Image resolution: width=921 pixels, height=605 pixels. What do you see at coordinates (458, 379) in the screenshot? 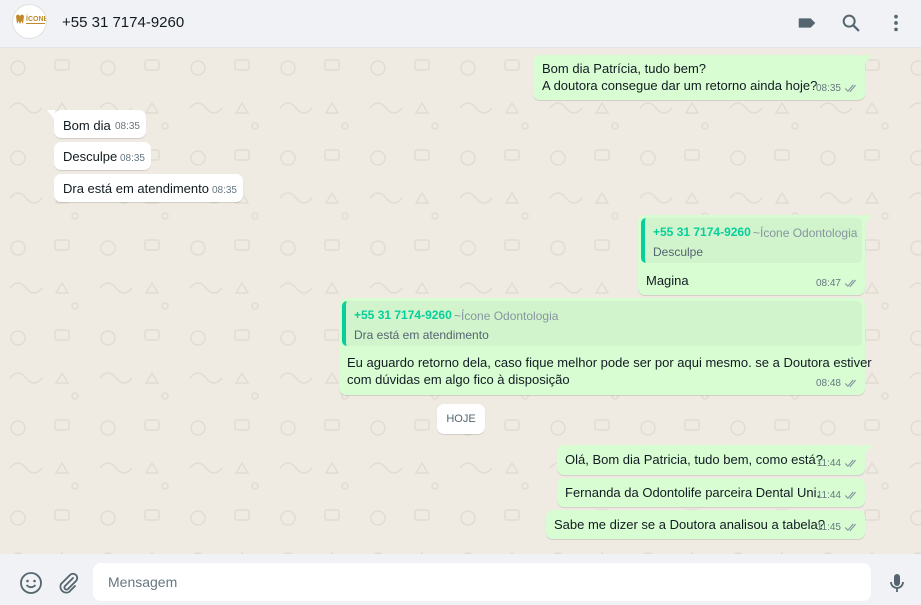
I see `message-text: com dúvidas em algo fico à disposição` at bounding box center [458, 379].